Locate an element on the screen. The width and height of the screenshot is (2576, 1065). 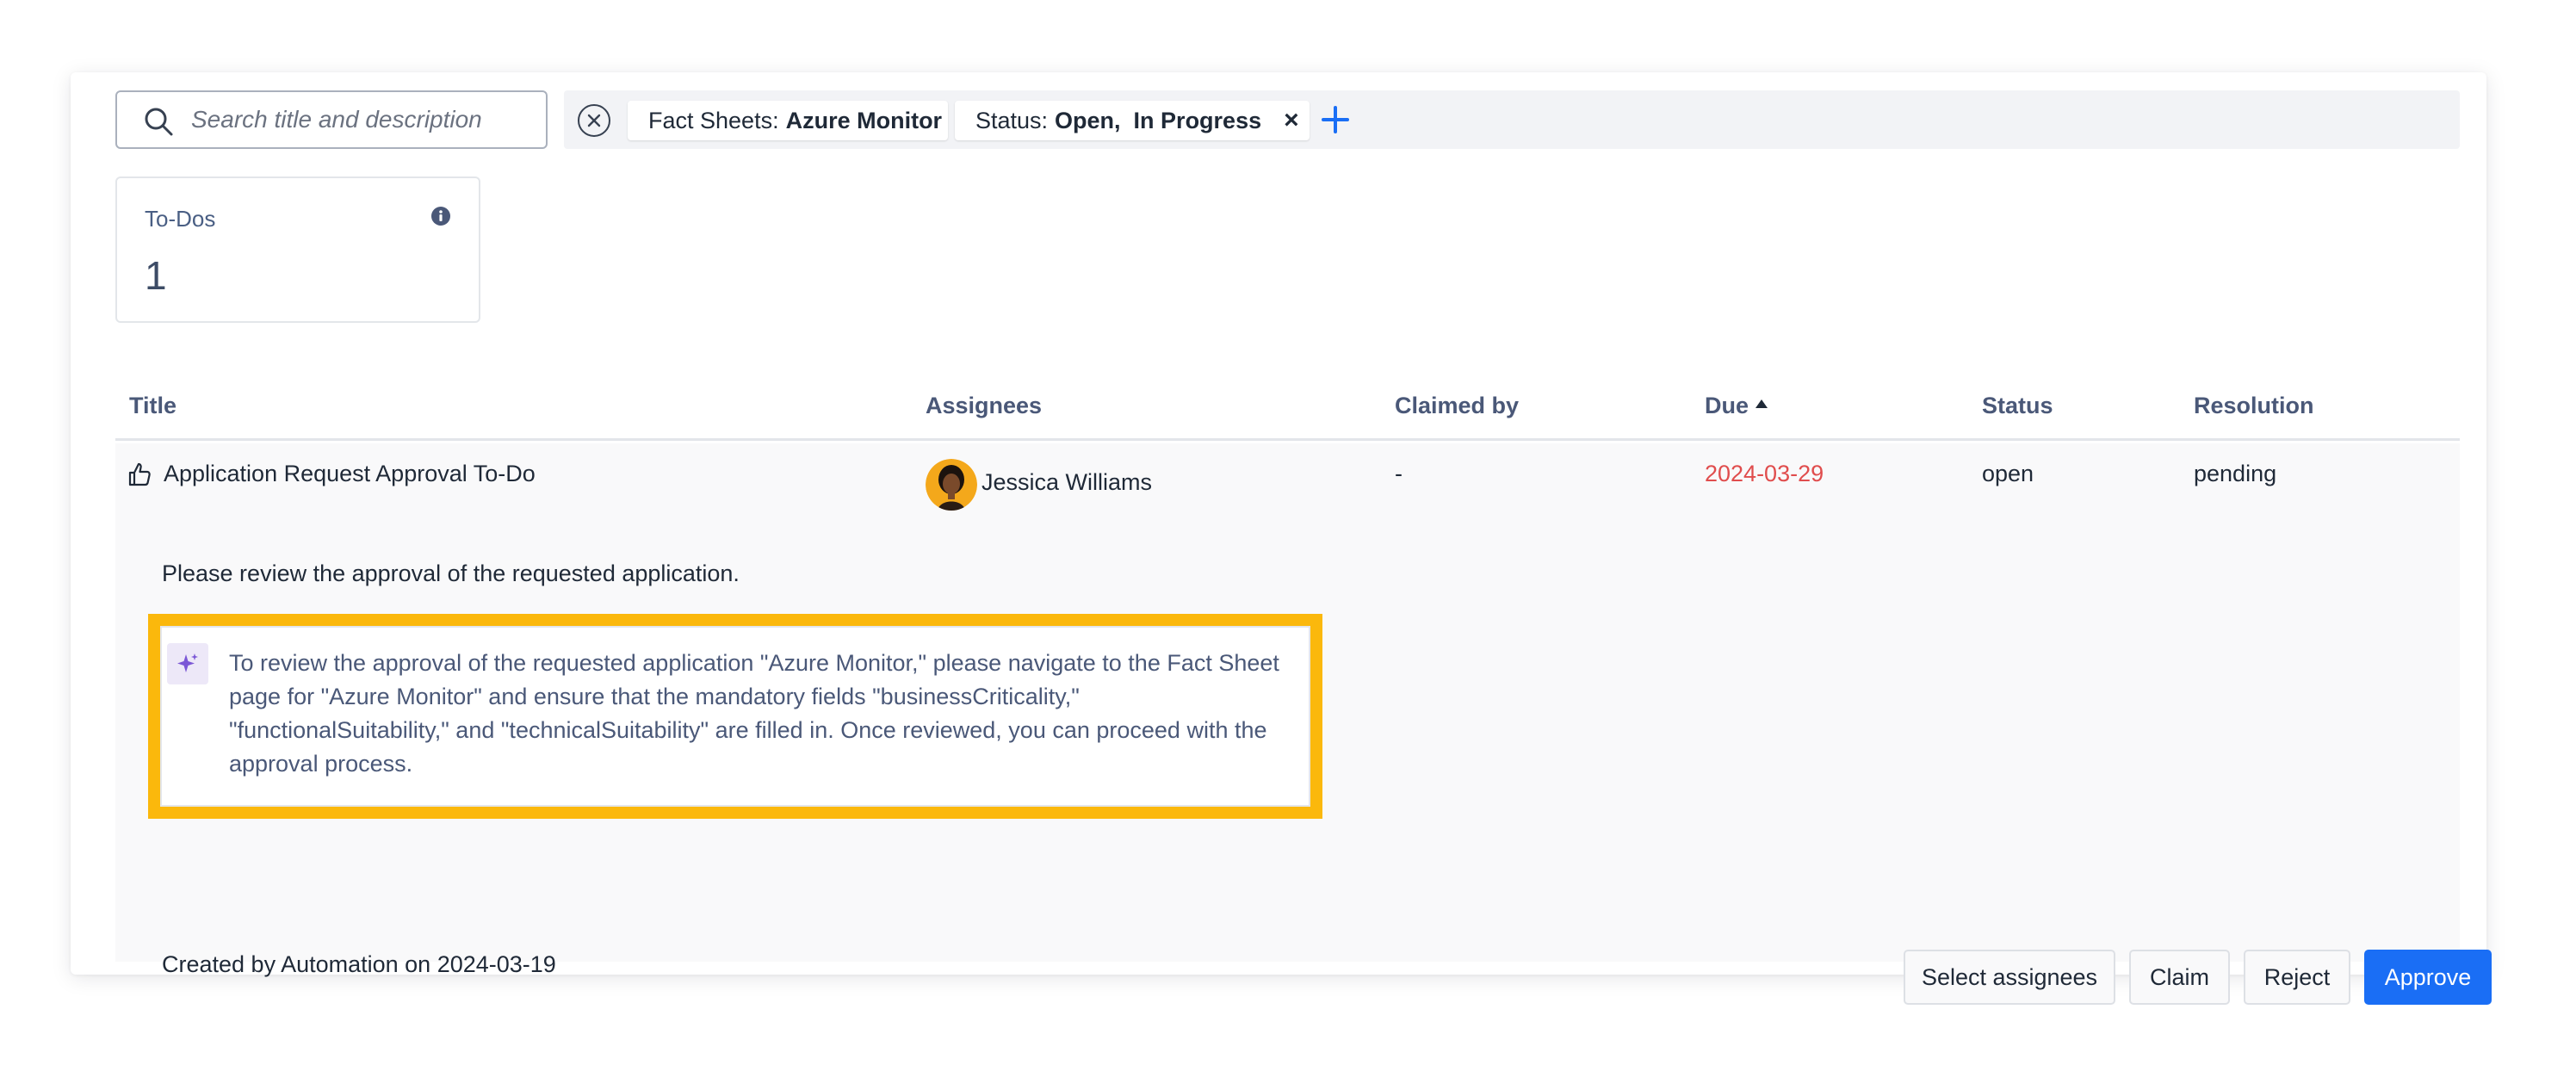
approve-button: Approve is located at coordinates (2428, 977).